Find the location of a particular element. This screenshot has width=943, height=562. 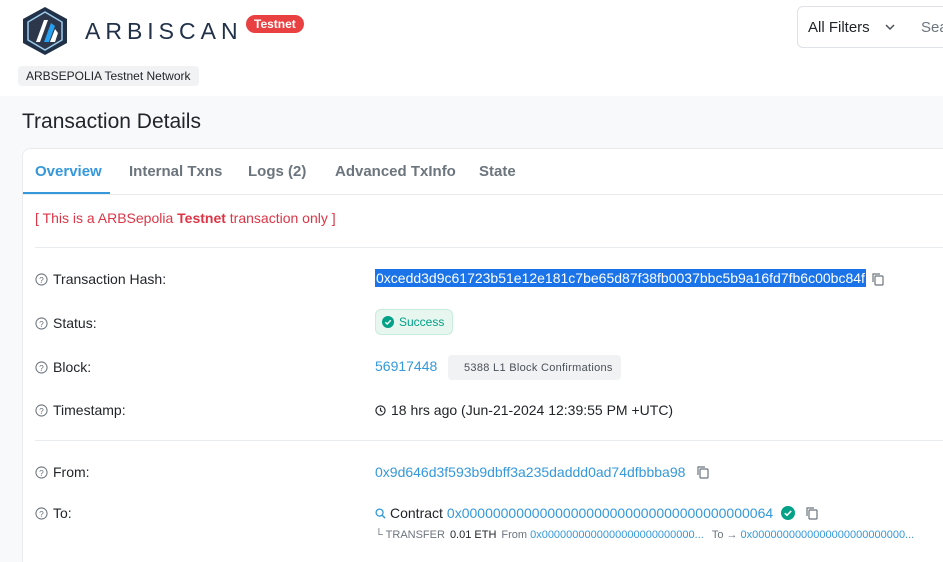

contract-search-icon is located at coordinates (380, 513).